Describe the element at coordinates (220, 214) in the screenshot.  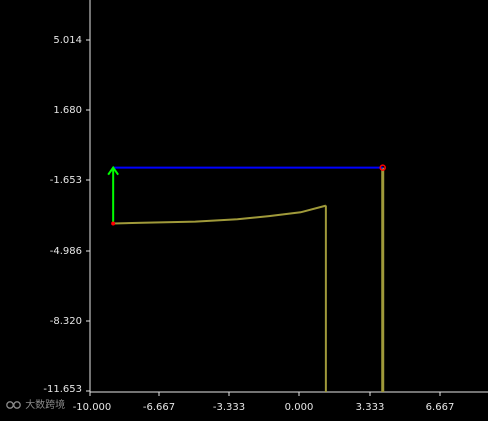
I see `tool-profile-curve` at that location.